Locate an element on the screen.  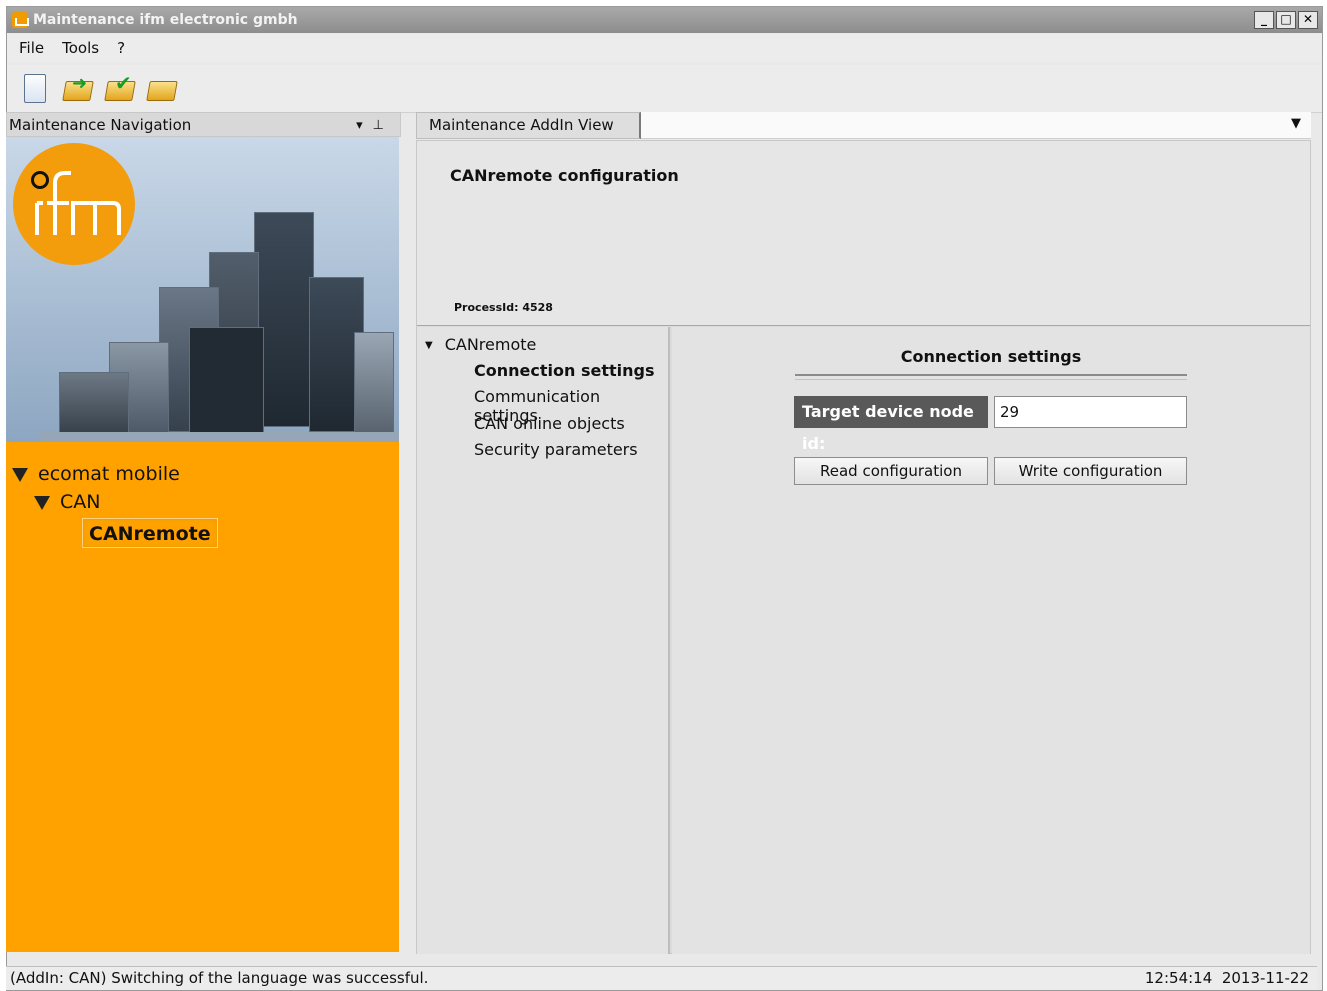
read-configuration-button: Read configuration is located at coordinates (891, 471).